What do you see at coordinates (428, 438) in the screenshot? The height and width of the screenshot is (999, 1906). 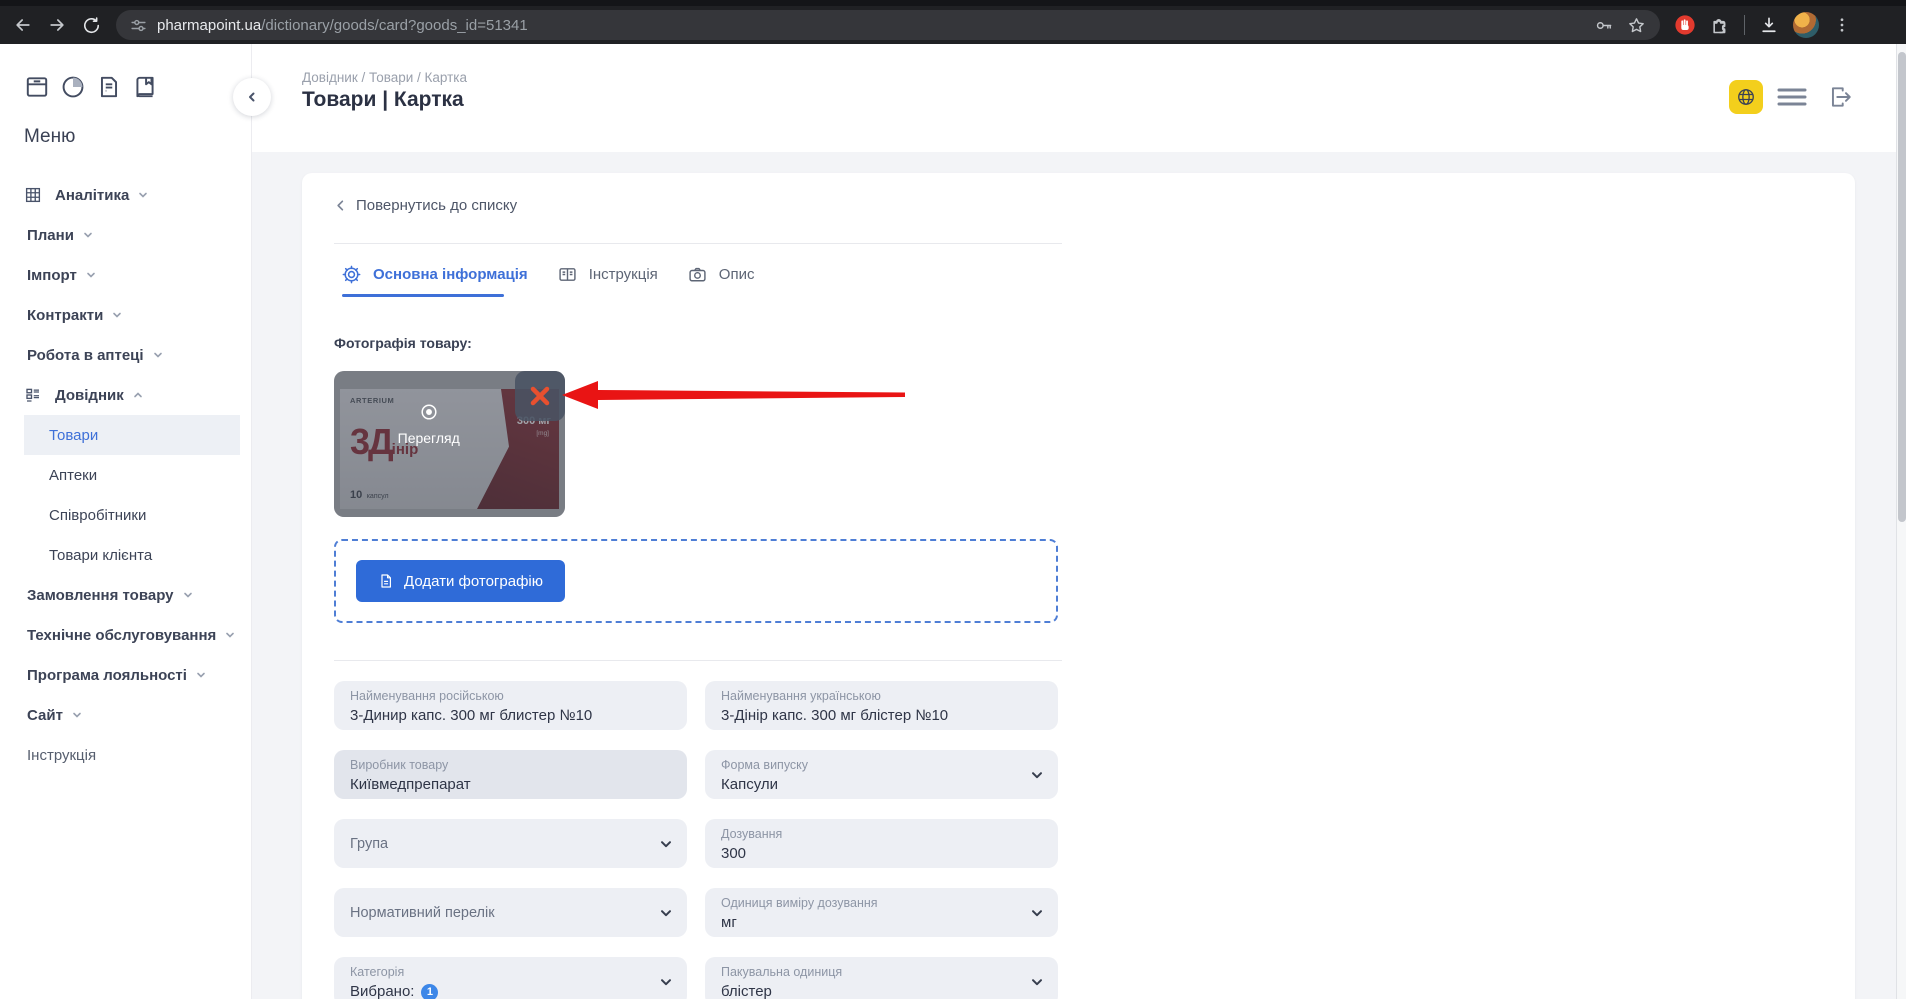 I see `preview-label: Перегляд` at bounding box center [428, 438].